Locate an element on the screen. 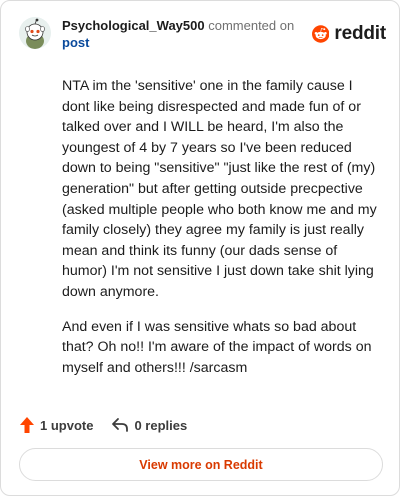 This screenshot has width=400, height=496. reddit-wordmark: reddit is located at coordinates (360, 33).